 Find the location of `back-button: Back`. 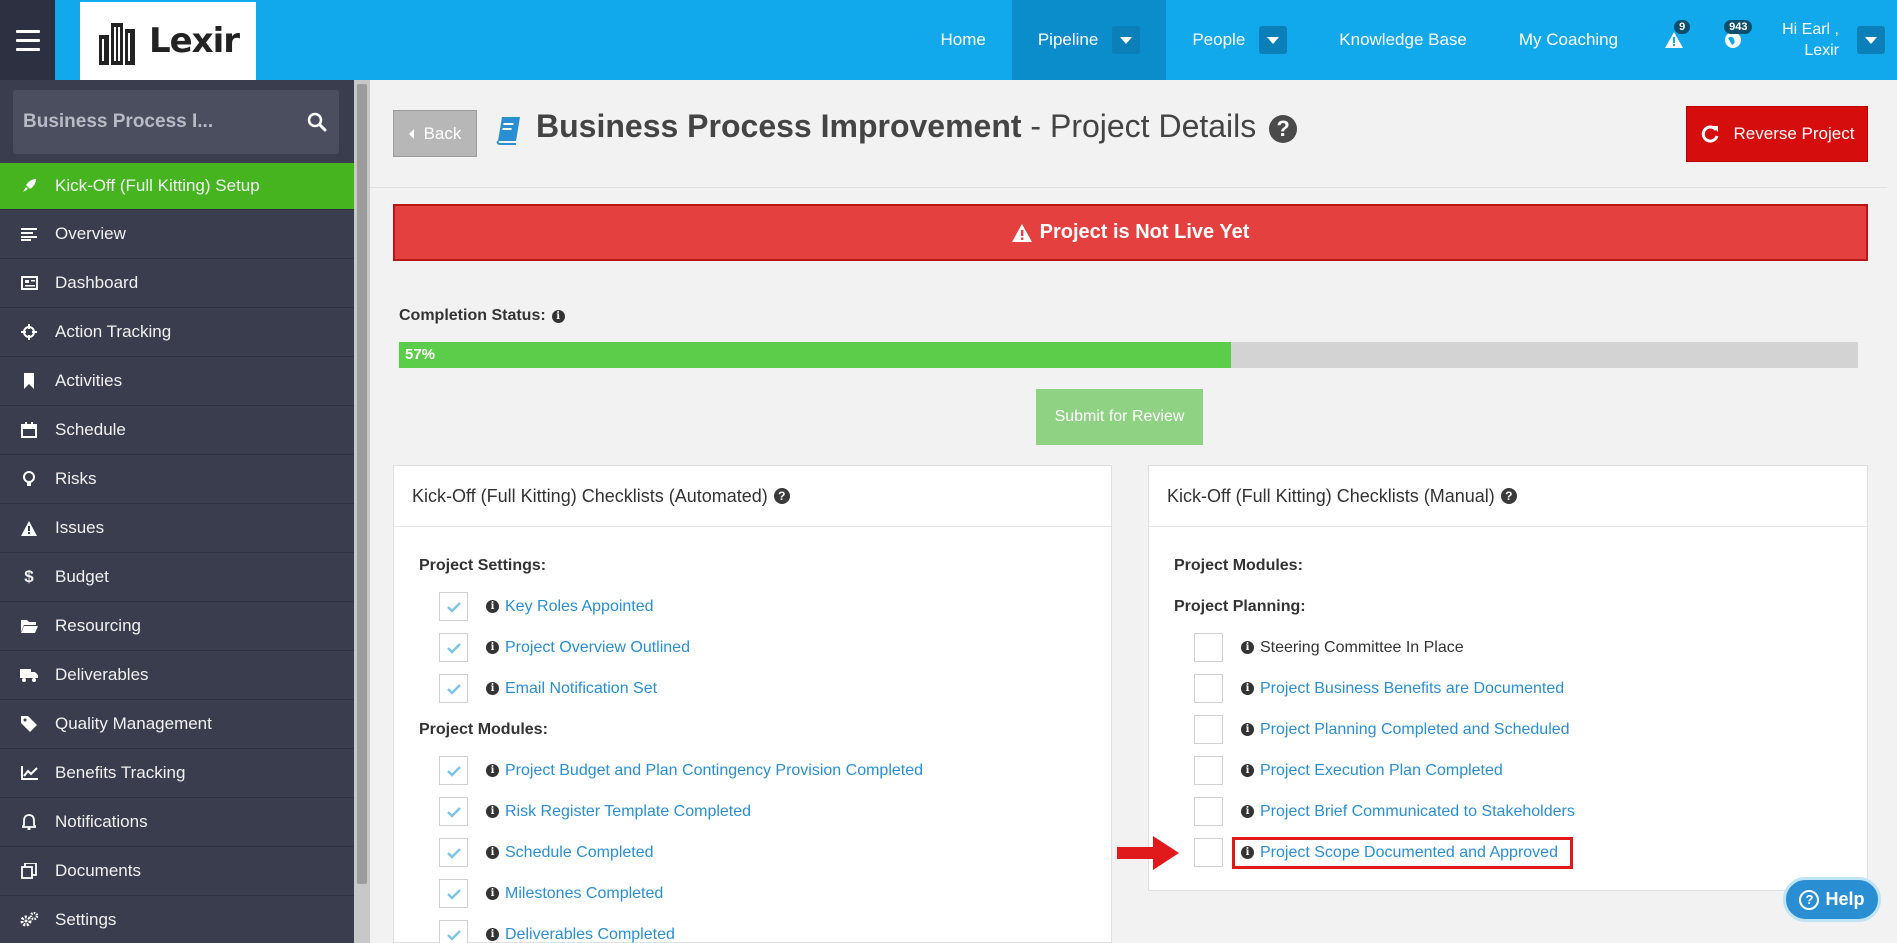

back-button: Back is located at coordinates (435, 133).